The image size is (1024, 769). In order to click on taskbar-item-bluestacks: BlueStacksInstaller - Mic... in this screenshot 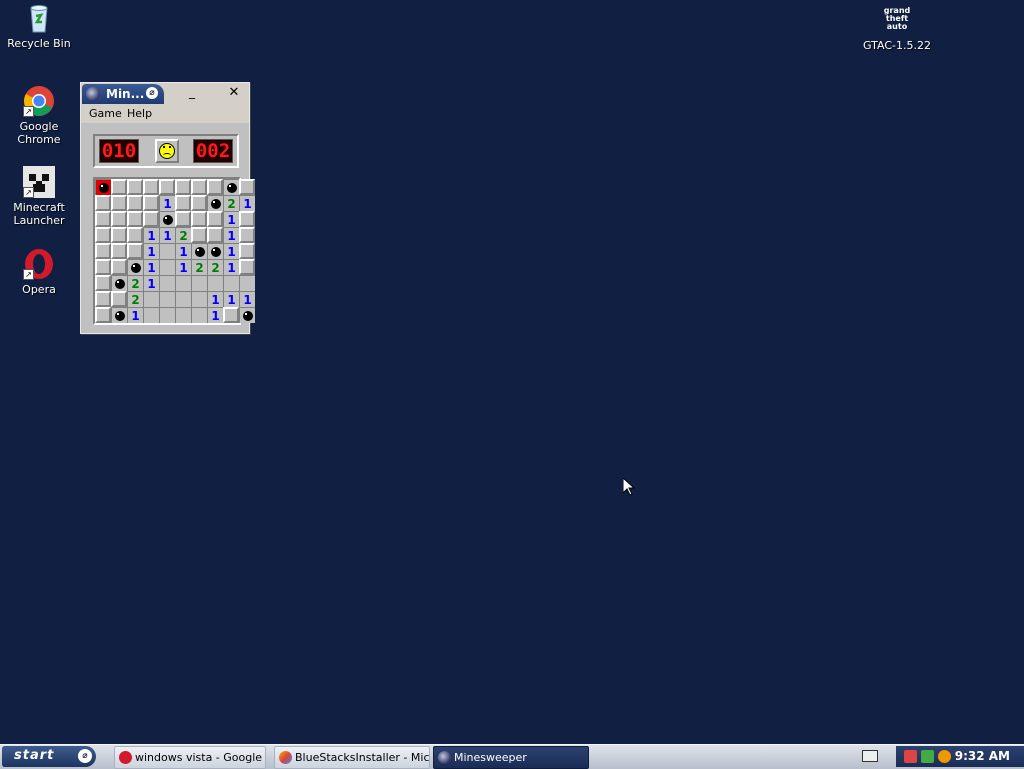, I will do `click(352, 757)`.